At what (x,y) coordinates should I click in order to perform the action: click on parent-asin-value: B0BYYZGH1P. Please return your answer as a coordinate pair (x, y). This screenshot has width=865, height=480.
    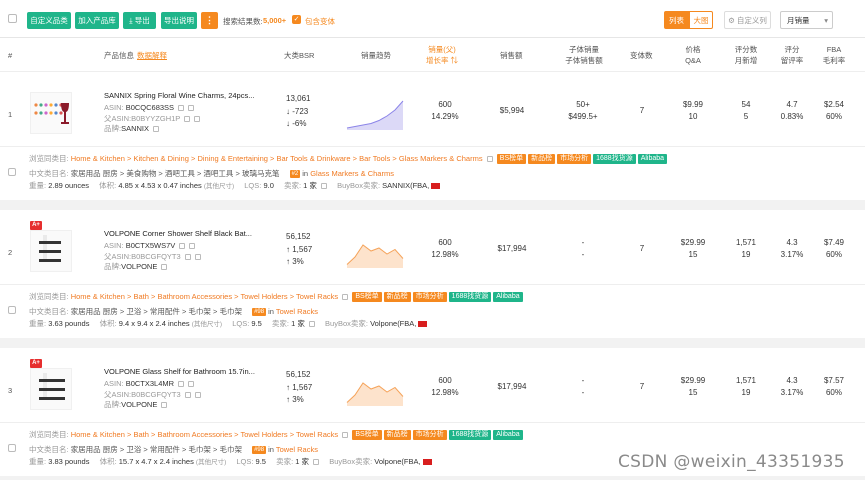
    Looking at the image, I should click on (155, 118).